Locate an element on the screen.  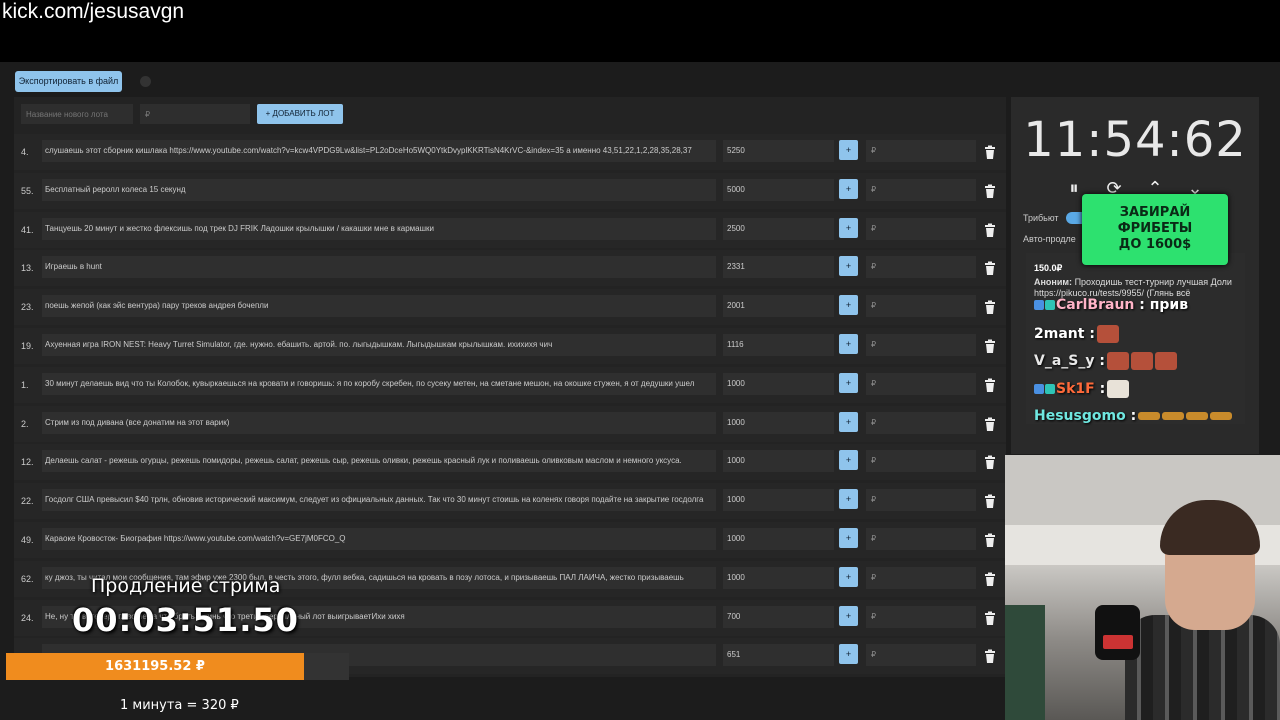
chat-text: : is located at coordinates (1102, 361).